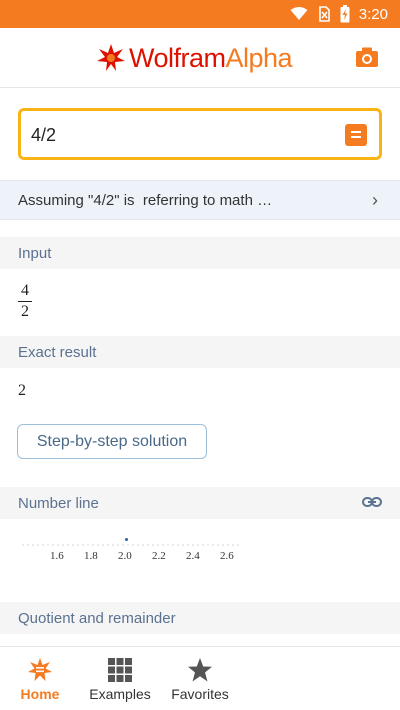  I want to click on assumption-bar: Assuming "4/2" is referring to math … ›, so click(200, 200).